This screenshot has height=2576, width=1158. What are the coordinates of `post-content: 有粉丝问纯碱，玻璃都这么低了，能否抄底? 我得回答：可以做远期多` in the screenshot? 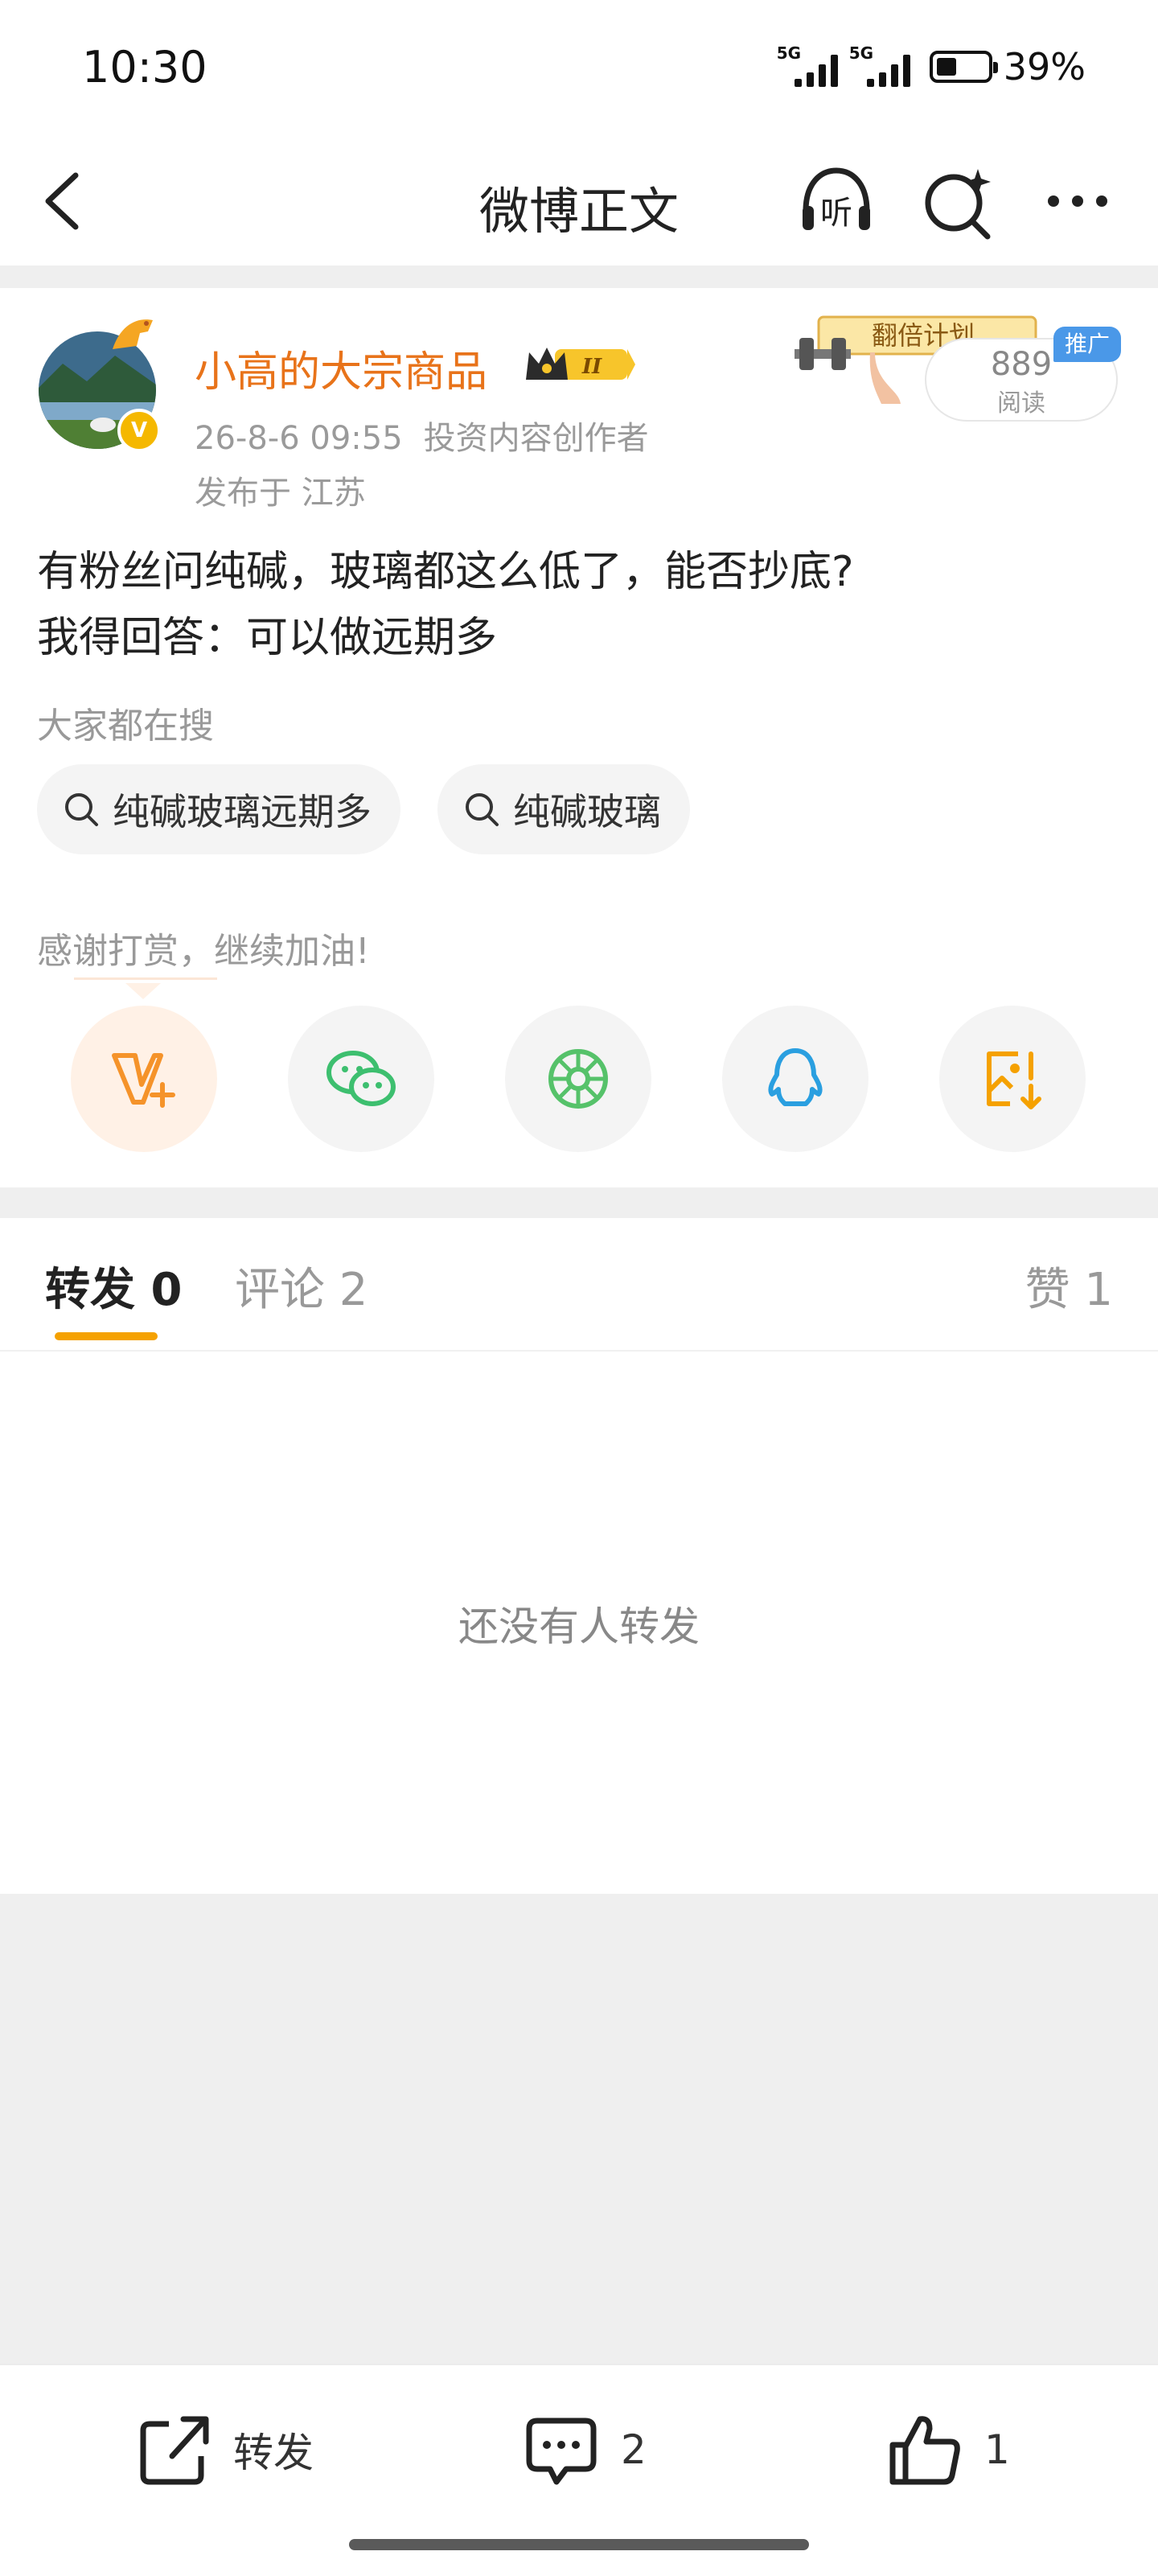 It's located at (576, 605).